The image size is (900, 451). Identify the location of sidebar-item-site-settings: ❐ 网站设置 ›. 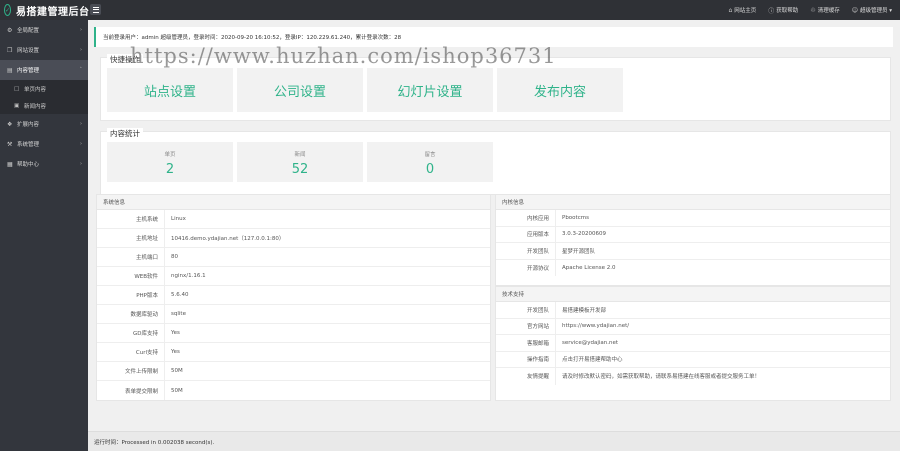
(44, 50).